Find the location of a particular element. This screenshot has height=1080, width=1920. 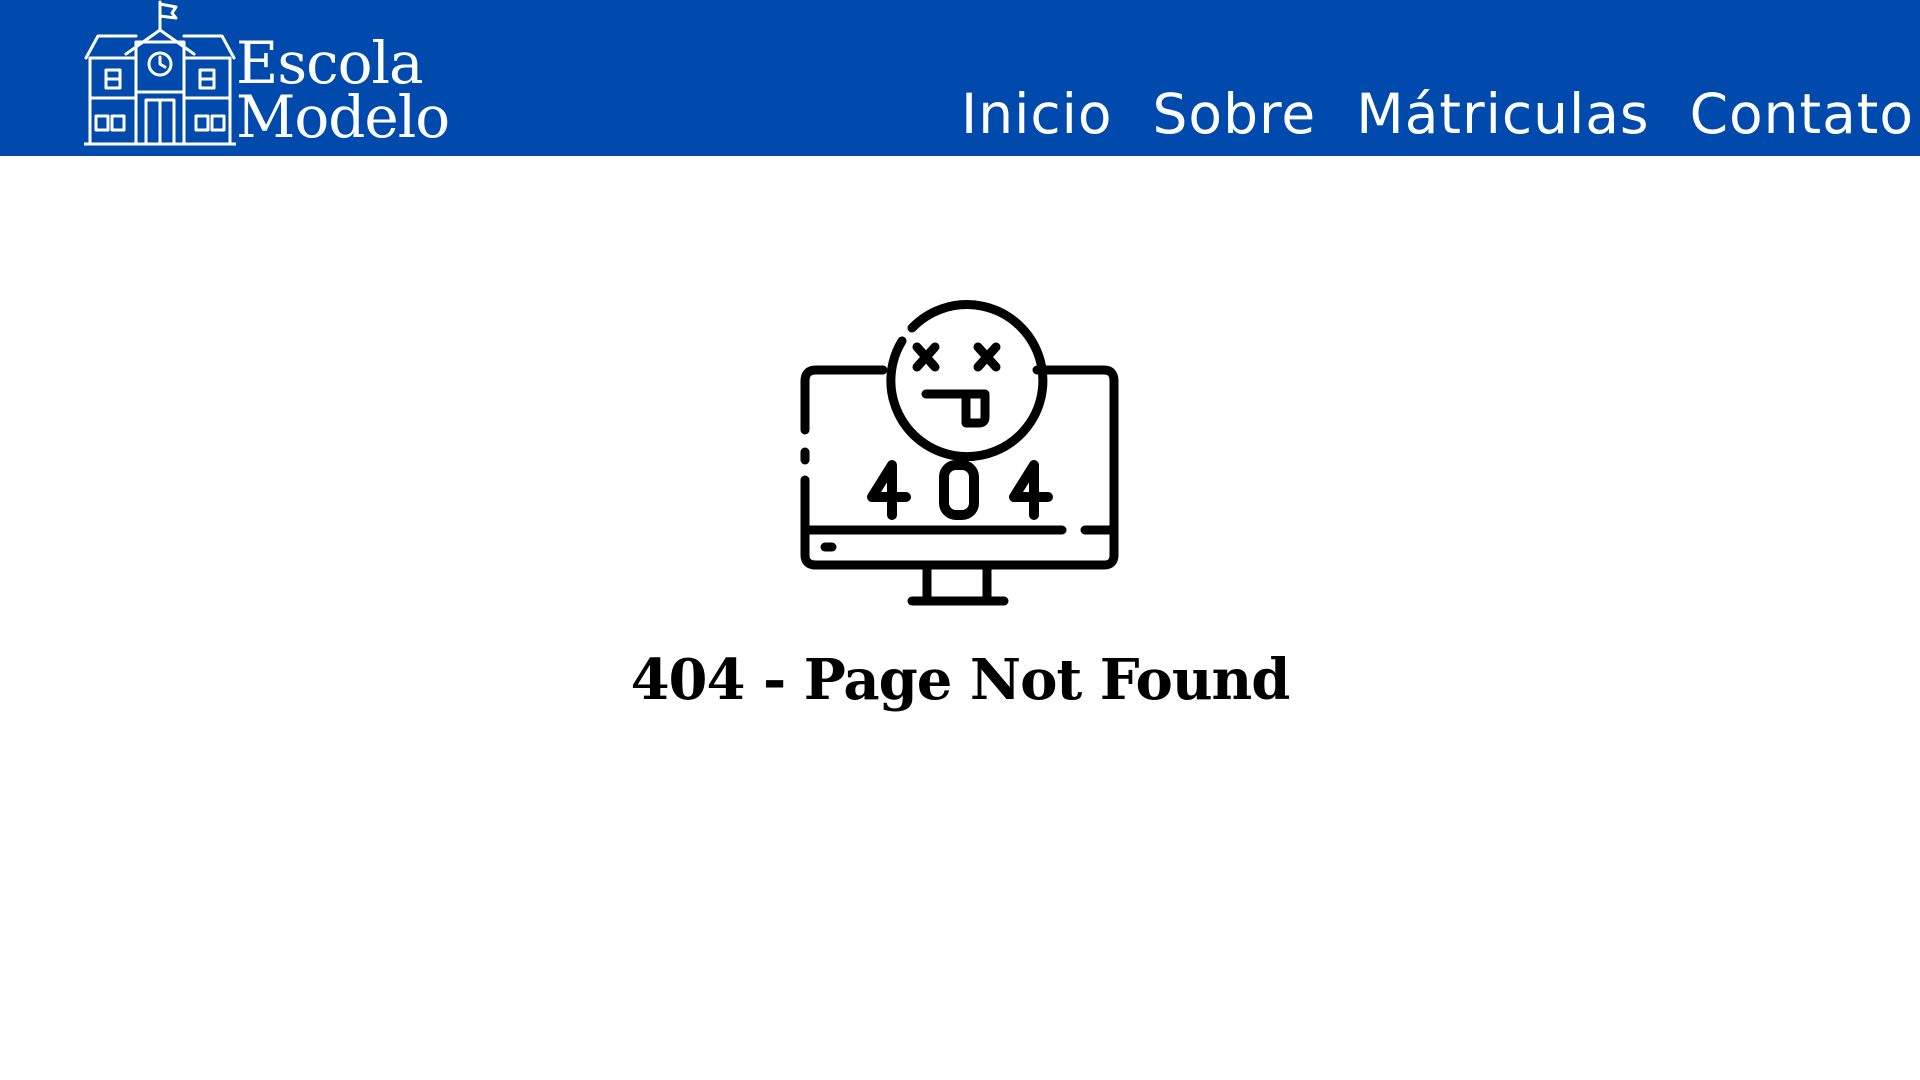

nav-link-contato: Contato is located at coordinates (1802, 114).